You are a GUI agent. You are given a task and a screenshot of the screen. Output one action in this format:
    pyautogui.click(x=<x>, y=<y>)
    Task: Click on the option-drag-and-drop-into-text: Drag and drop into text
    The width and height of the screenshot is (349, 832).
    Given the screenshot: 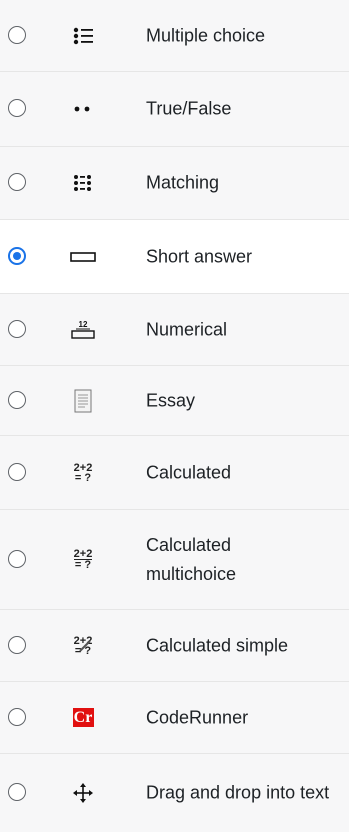 What is the action you would take?
    pyautogui.click(x=174, y=793)
    